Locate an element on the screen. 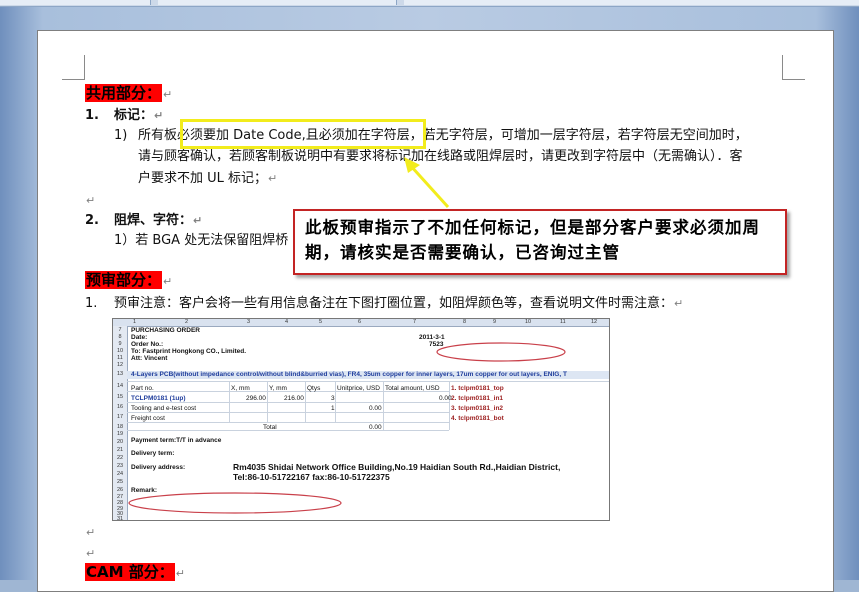 The height and width of the screenshot is (592, 859). annotation-arrow is located at coordinates (427, 183).